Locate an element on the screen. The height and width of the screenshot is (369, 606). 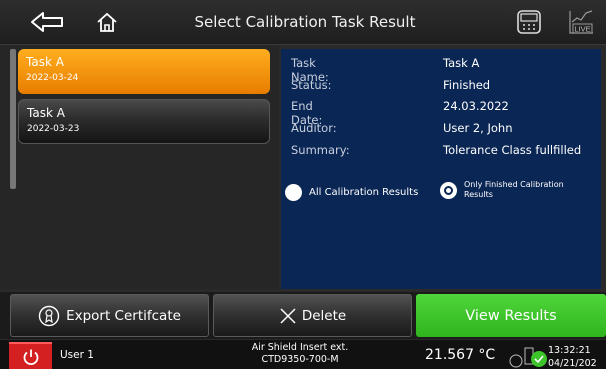
back-arrow-icon is located at coordinates (47, 22).